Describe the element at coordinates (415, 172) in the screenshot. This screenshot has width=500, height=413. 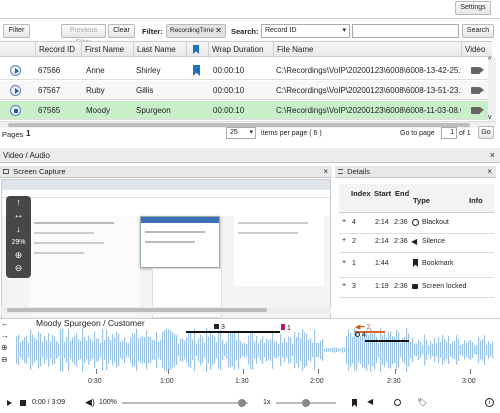
I see `details-header: Details ×` at that location.